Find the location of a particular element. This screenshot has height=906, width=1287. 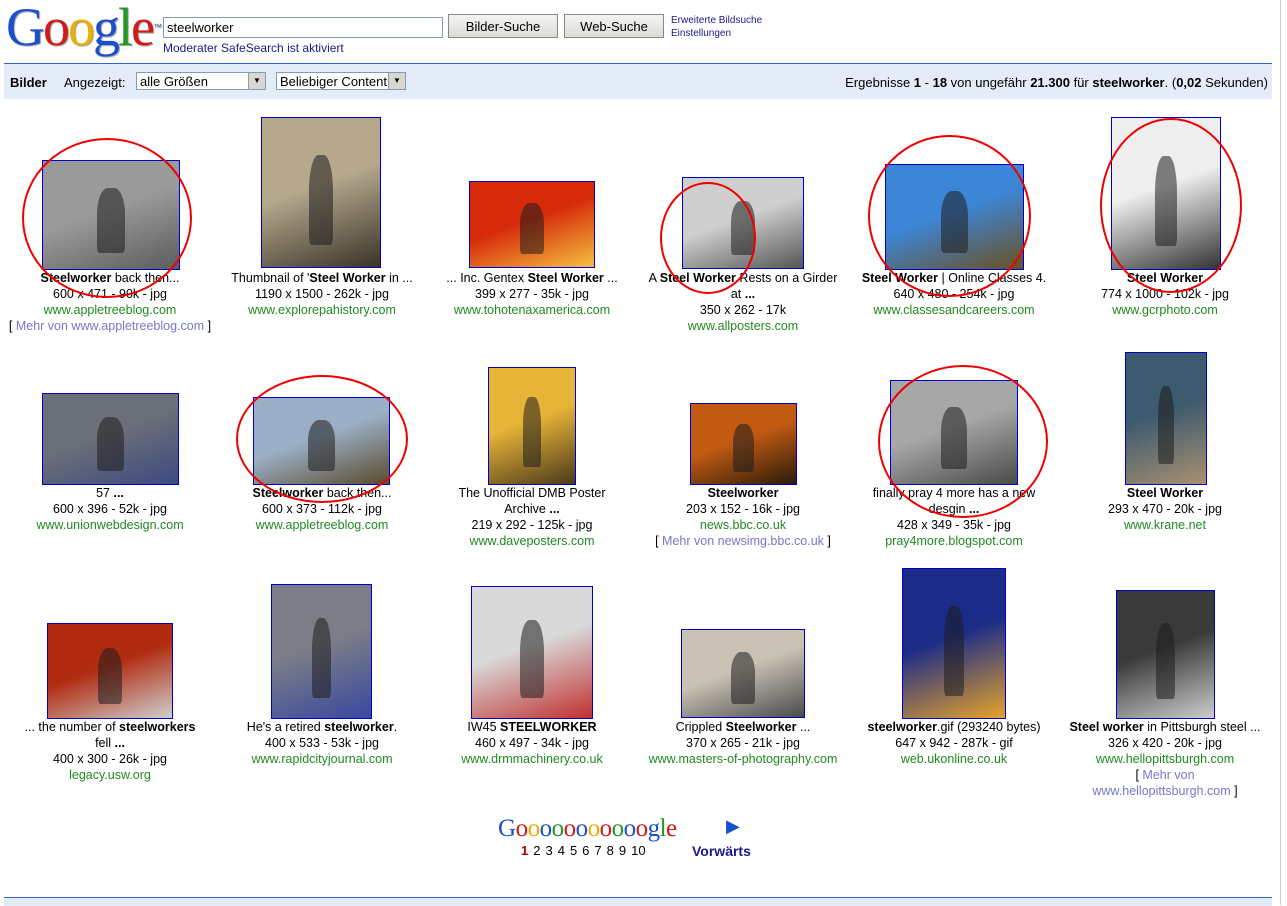

result-caption: Steelworker is located at coordinates (743, 493).